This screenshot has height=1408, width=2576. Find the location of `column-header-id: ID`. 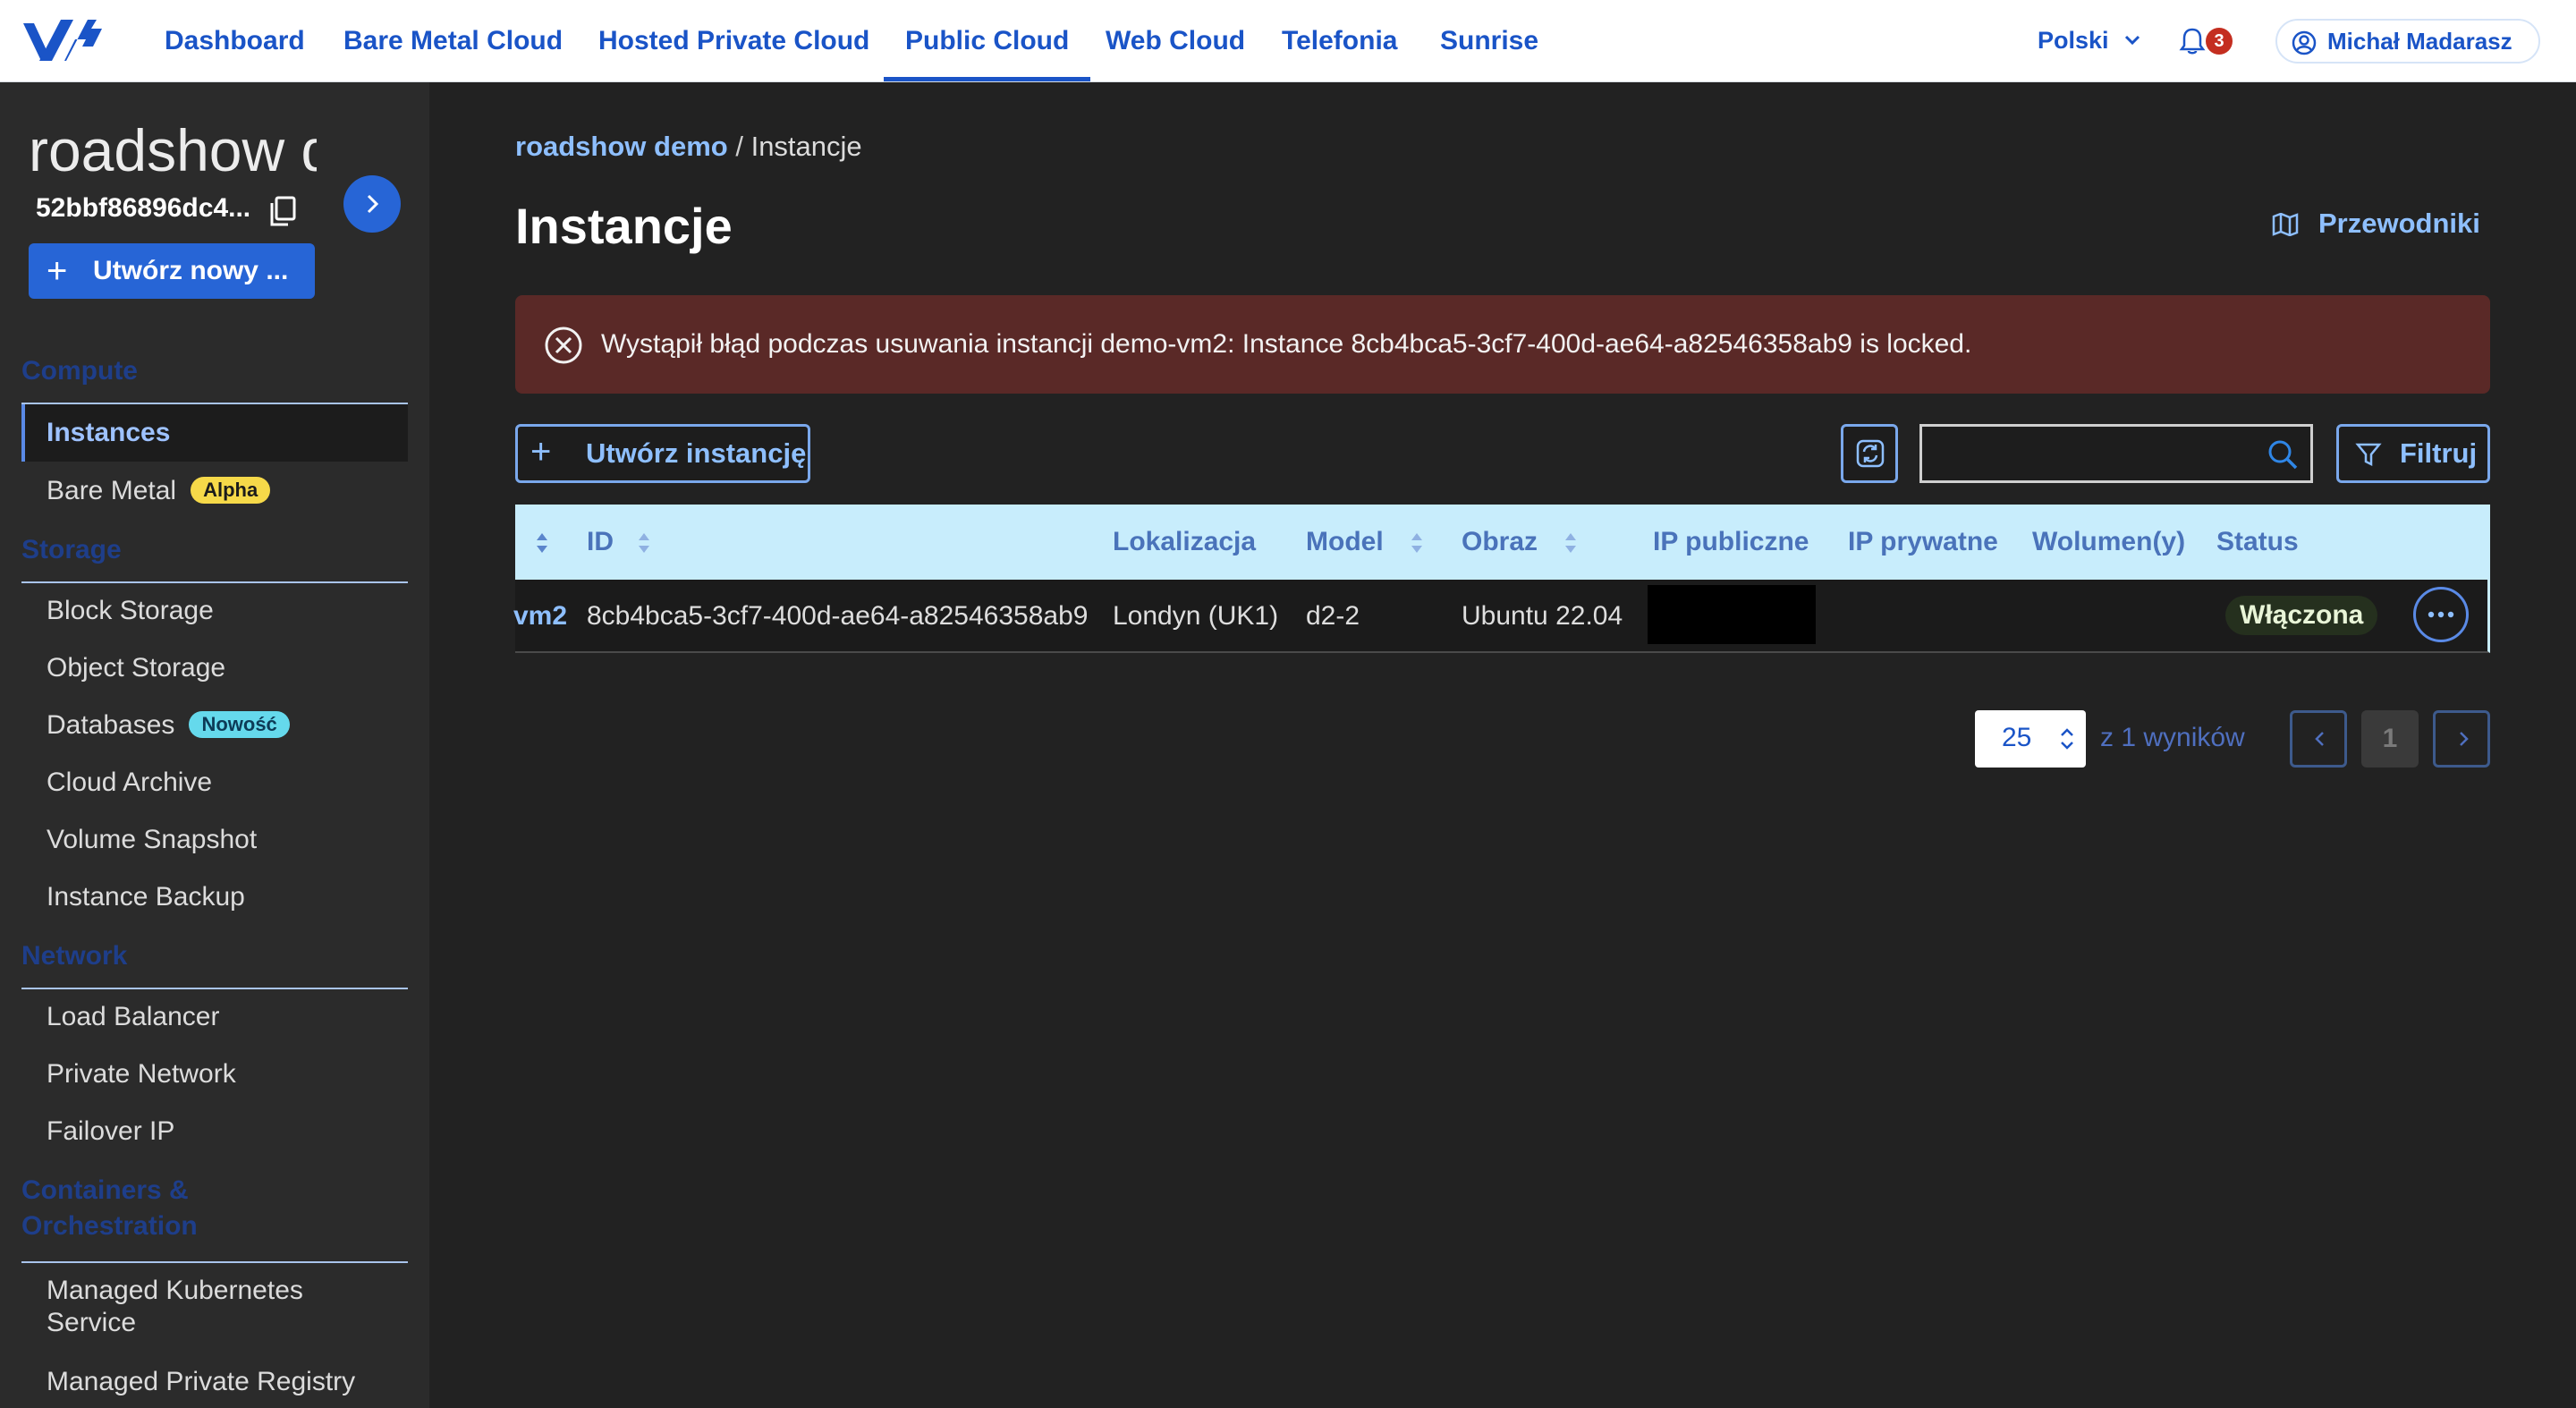

column-header-id: ID is located at coordinates (600, 542).